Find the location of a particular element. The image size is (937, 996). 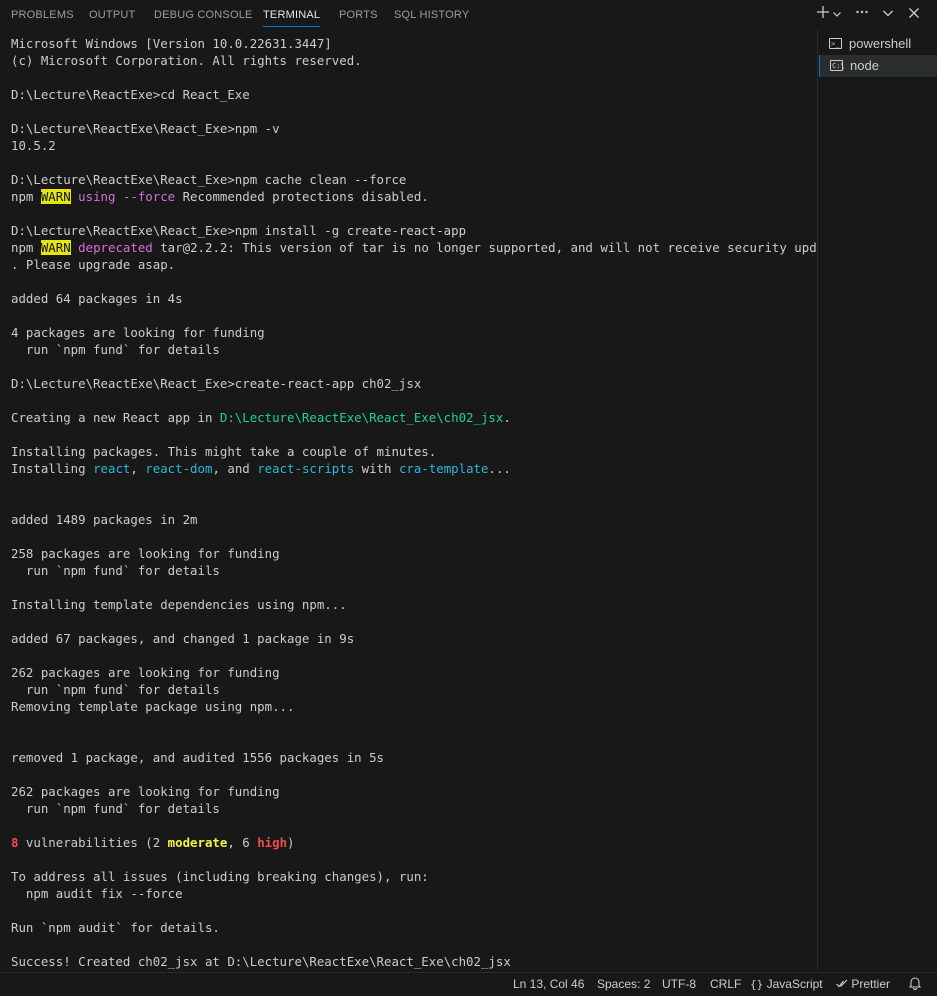

bell-icon is located at coordinates (915, 984).